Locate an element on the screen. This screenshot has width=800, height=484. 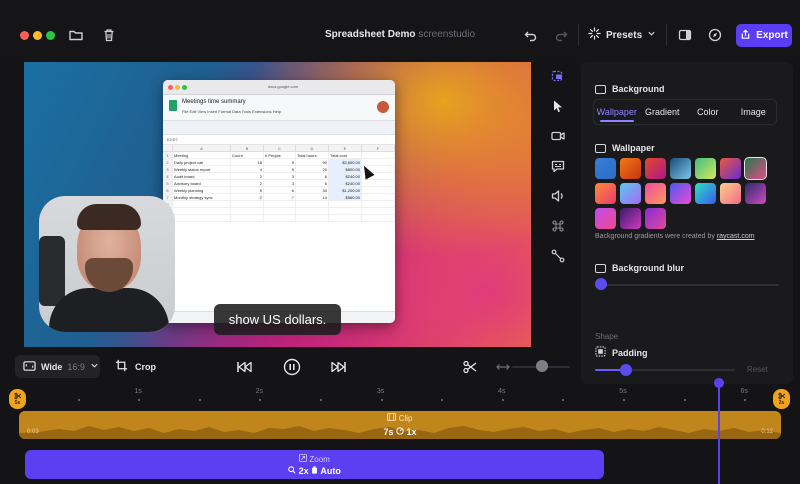
crop-icon is located at coordinates (121, 366).